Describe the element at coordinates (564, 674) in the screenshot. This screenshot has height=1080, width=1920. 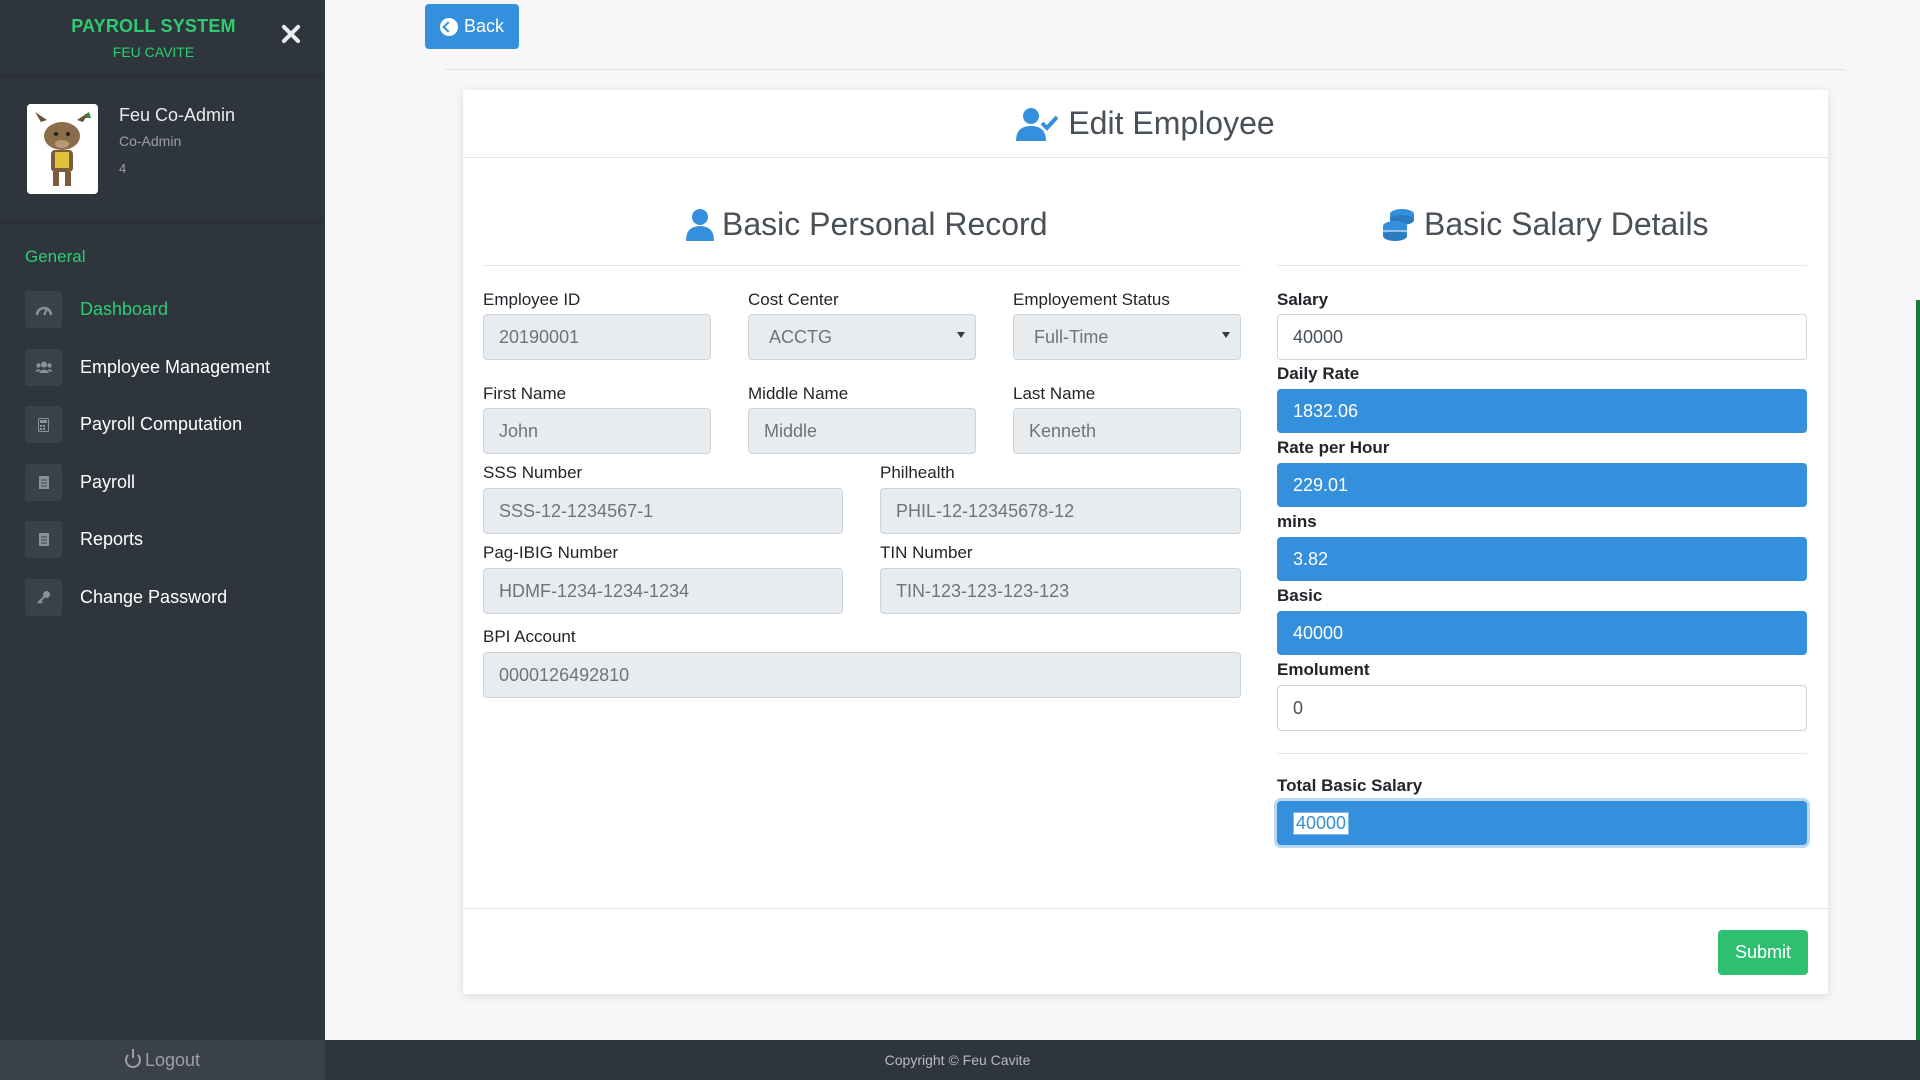
I see `bpi-account-value: 0000126492810` at that location.